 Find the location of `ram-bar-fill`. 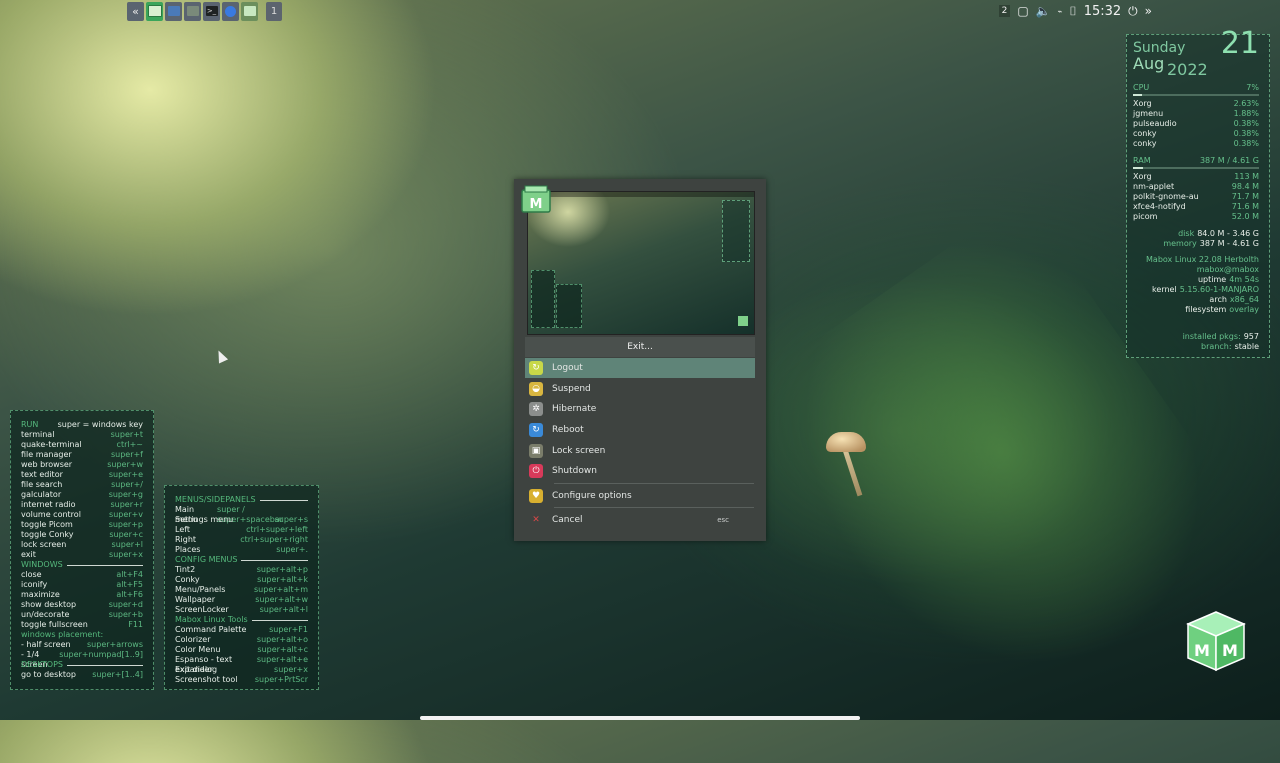

ram-bar-fill is located at coordinates (1138, 168).